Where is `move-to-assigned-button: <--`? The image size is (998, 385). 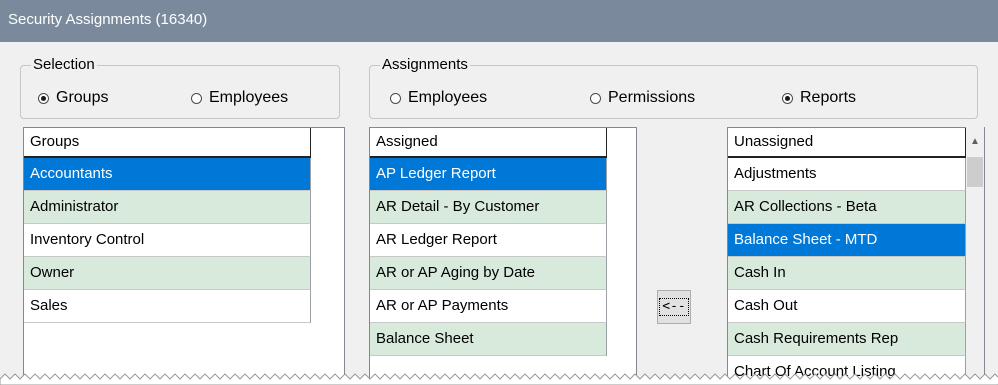 move-to-assigned-button: <-- is located at coordinates (674, 307).